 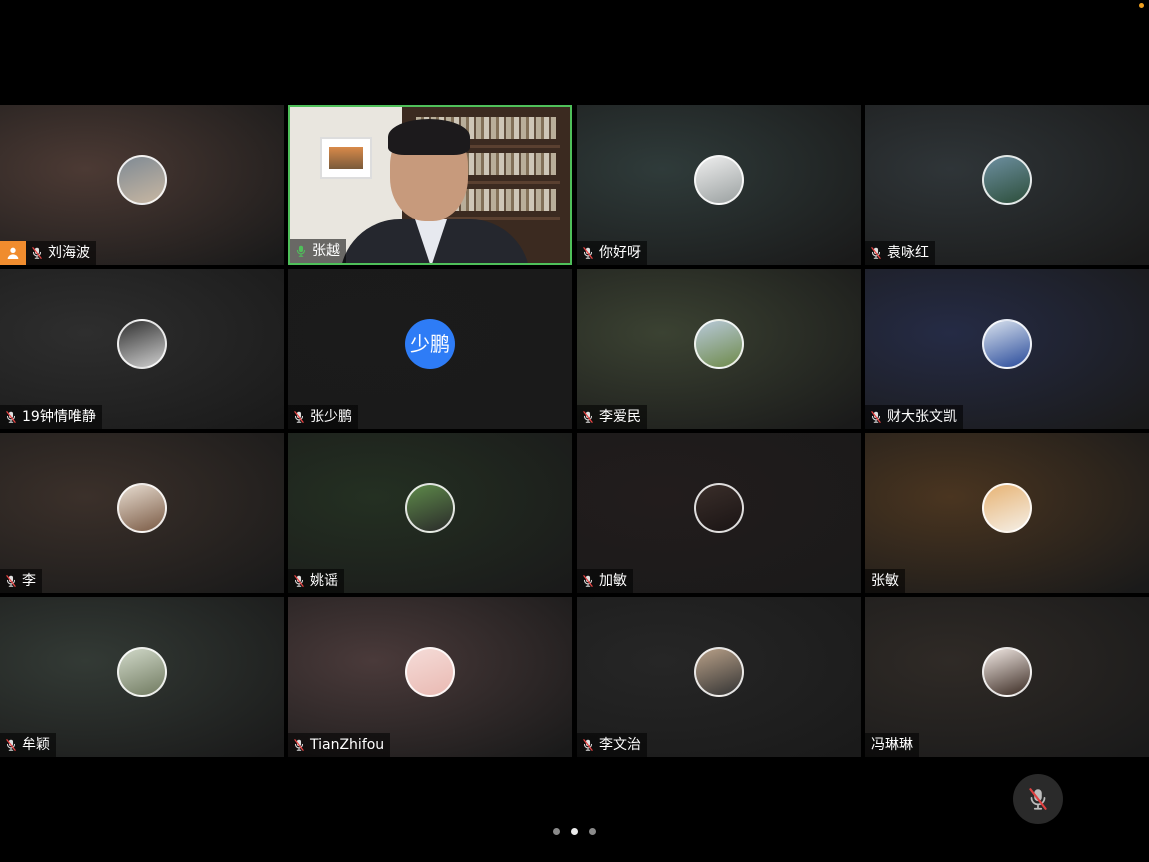 What do you see at coordinates (620, 745) in the screenshot?
I see `participant-name: 李文治` at bounding box center [620, 745].